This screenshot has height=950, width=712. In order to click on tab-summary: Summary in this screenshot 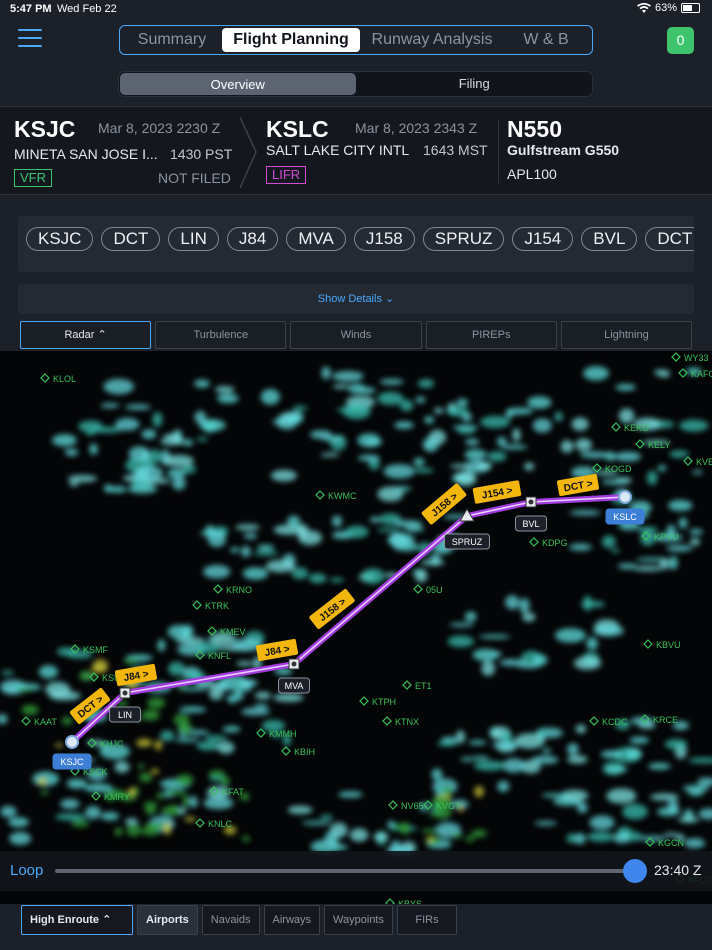, I will do `click(172, 40)`.